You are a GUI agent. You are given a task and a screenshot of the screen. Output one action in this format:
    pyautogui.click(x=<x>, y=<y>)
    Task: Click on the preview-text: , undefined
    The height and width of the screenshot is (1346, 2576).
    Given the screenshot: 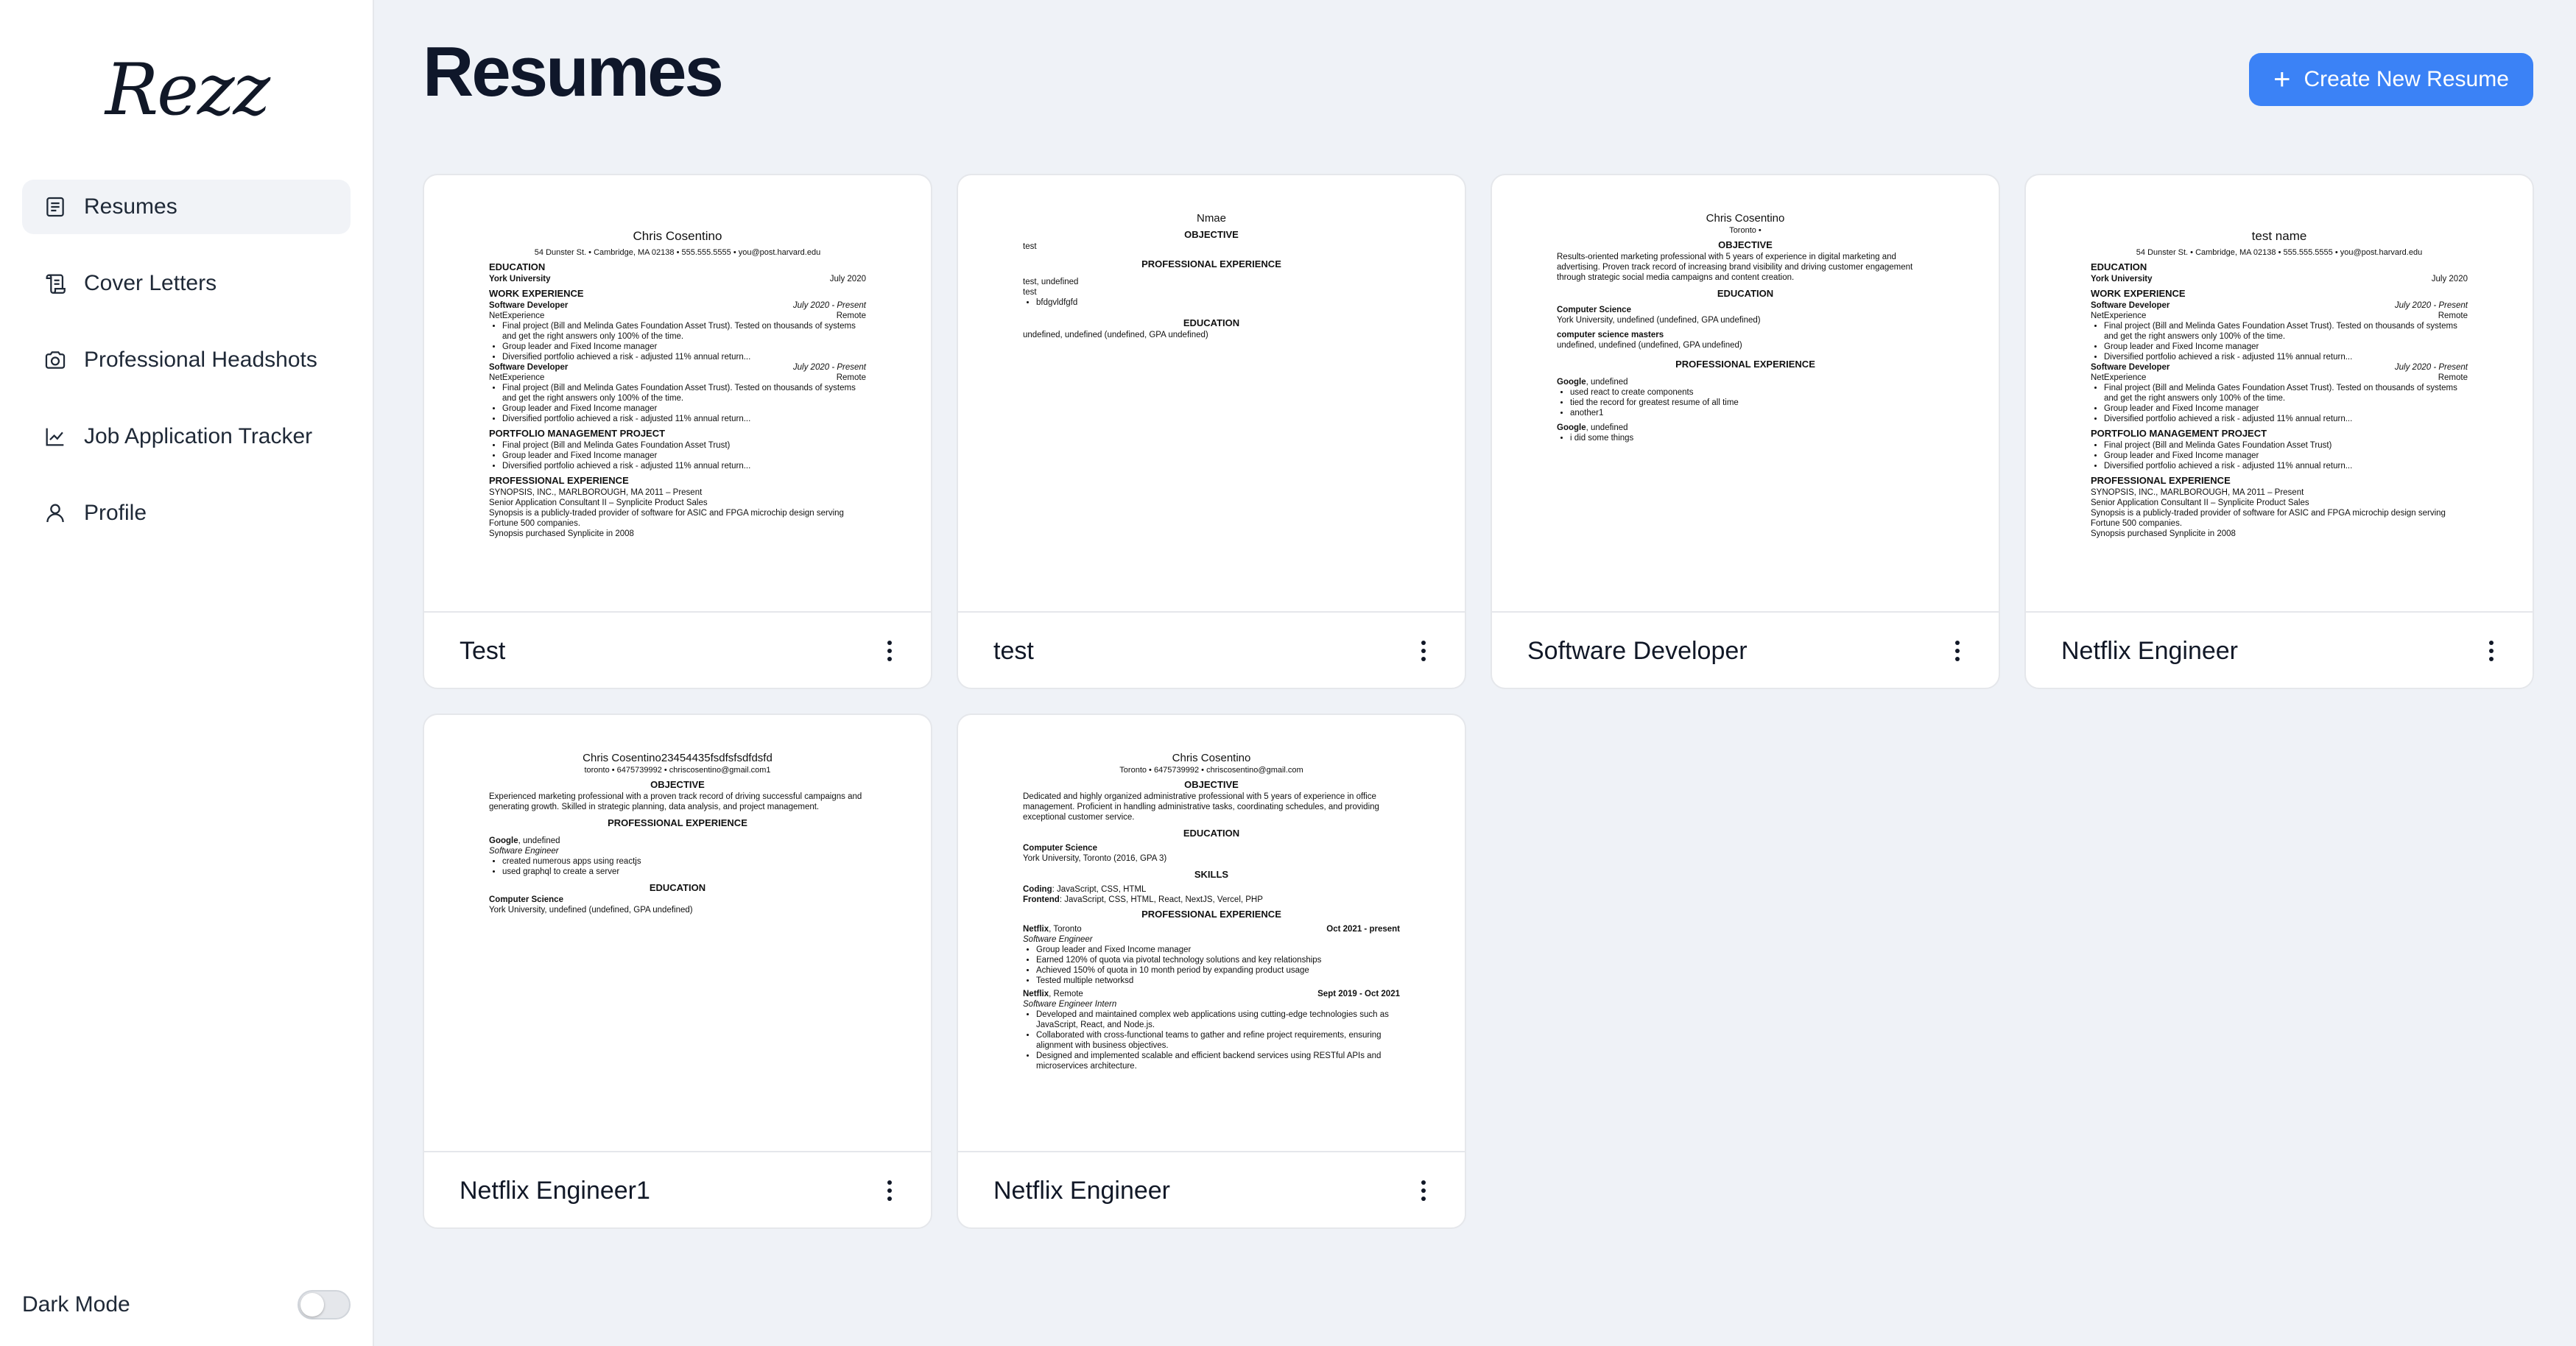 What is the action you would take?
    pyautogui.click(x=539, y=840)
    